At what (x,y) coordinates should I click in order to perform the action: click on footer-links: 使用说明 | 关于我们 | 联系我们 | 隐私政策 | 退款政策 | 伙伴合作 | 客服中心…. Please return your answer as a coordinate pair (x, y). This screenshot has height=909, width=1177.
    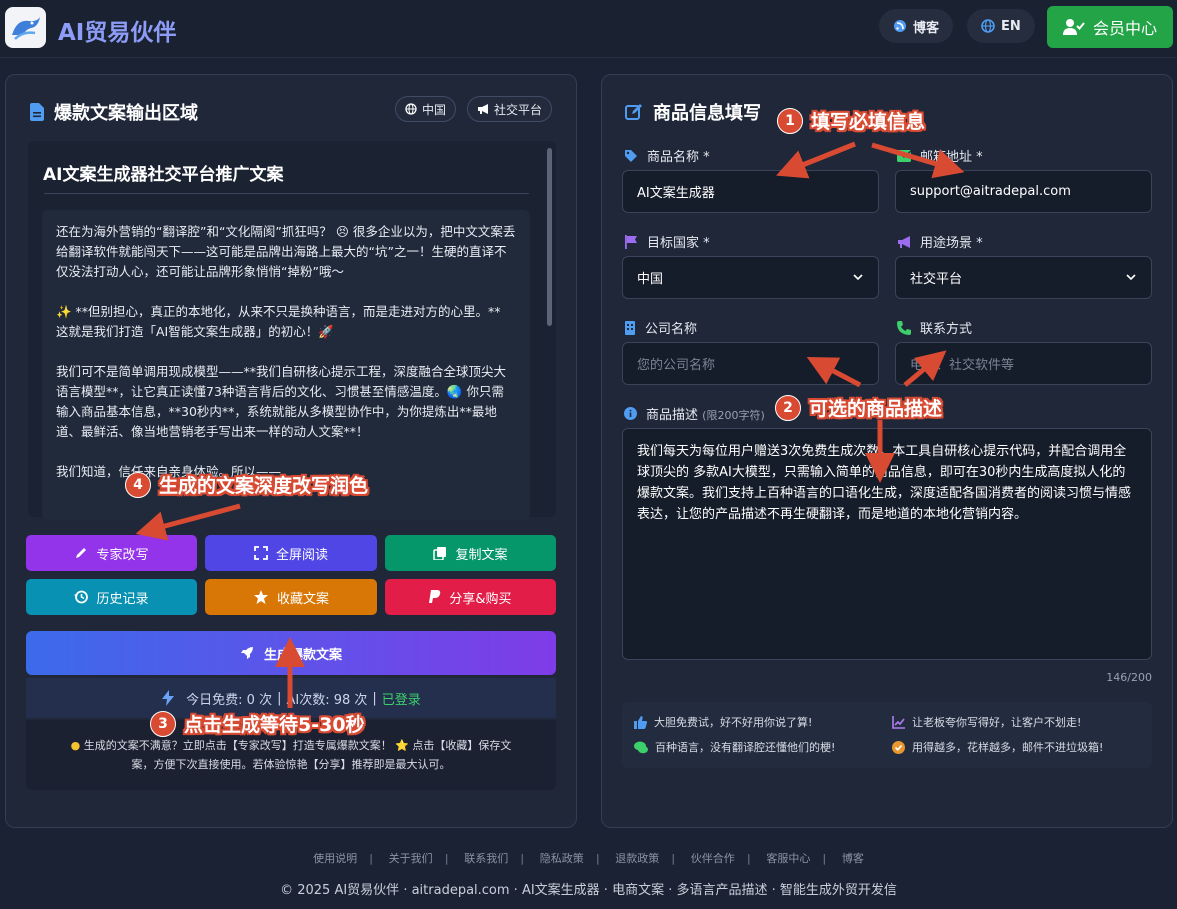
    Looking at the image, I should click on (588, 858).